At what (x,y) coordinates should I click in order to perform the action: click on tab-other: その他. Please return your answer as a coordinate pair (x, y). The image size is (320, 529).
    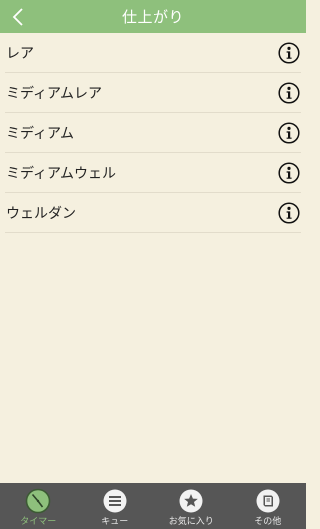
    Looking at the image, I should click on (268, 506).